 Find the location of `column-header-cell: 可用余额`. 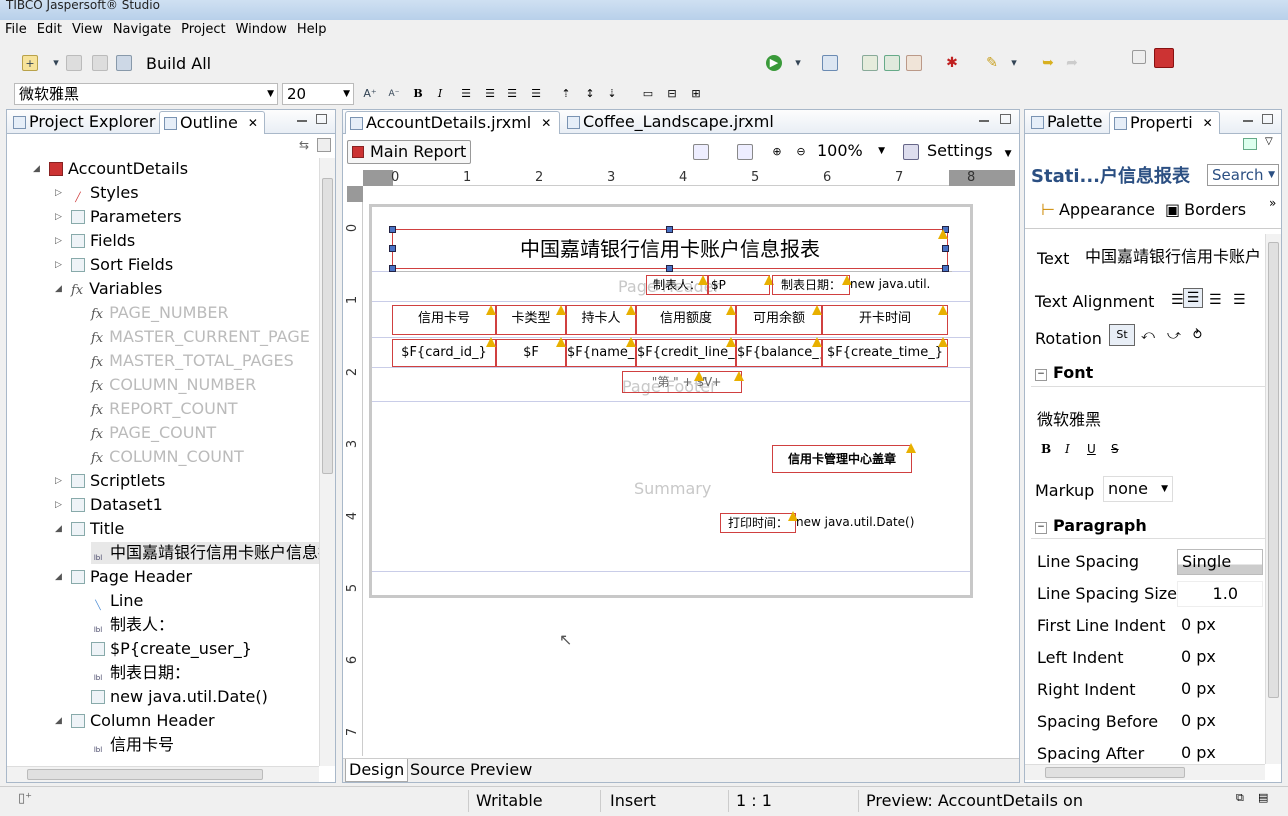

column-header-cell: 可用余额 is located at coordinates (779, 320).